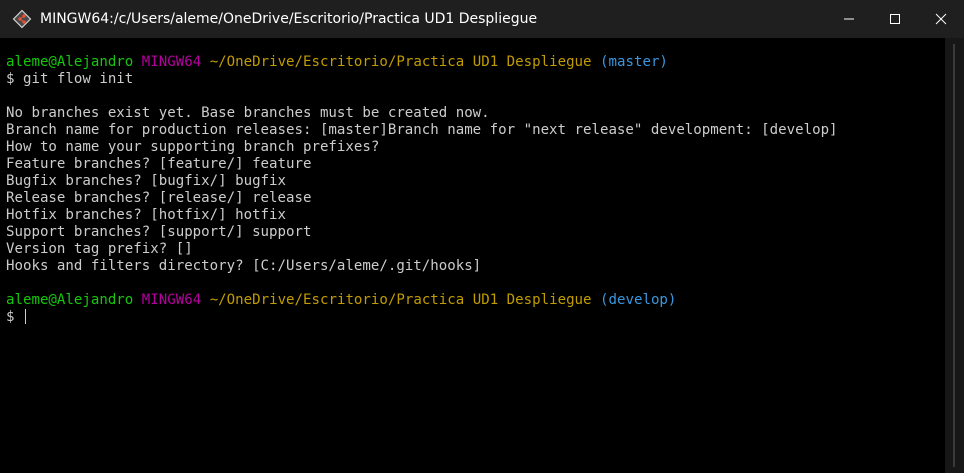 The width and height of the screenshot is (964, 473). I want to click on scrollbar, so click(954, 255).